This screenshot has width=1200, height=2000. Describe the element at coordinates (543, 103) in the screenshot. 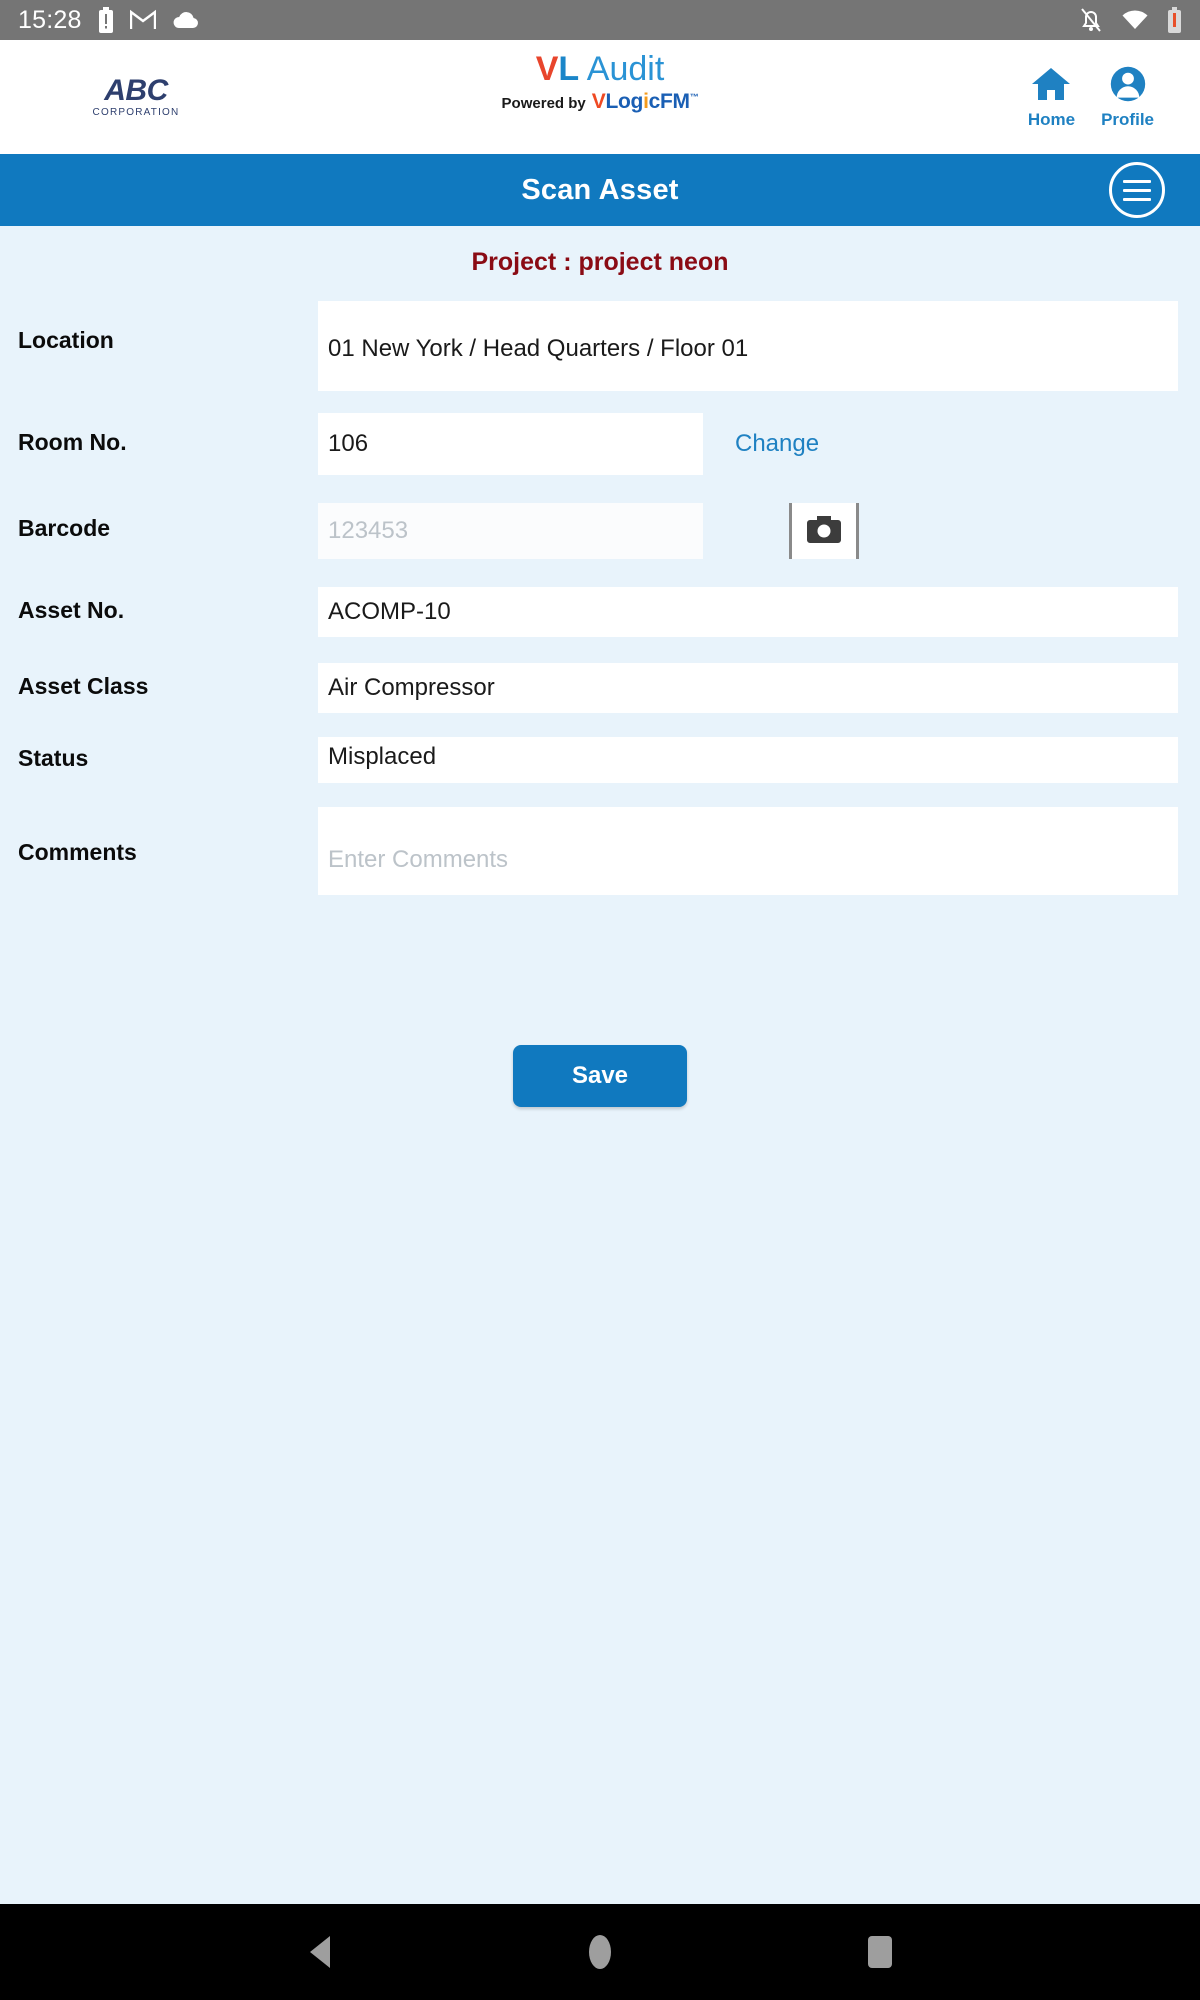

I see `powered-by-label: Powered by` at that location.